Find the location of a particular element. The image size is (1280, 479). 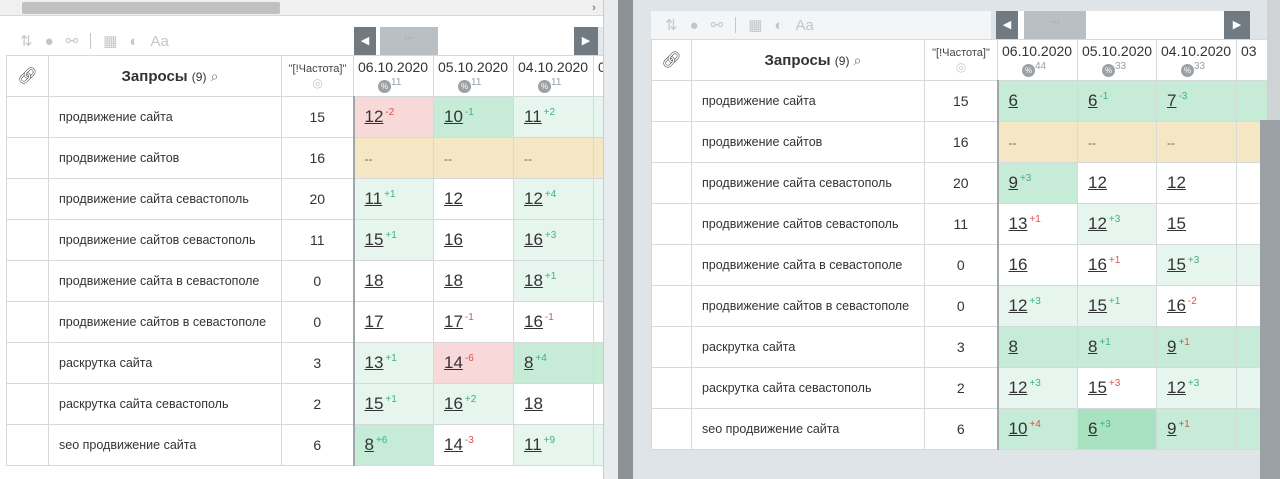

position-cell: 16 +3 is located at coordinates (553, 240).